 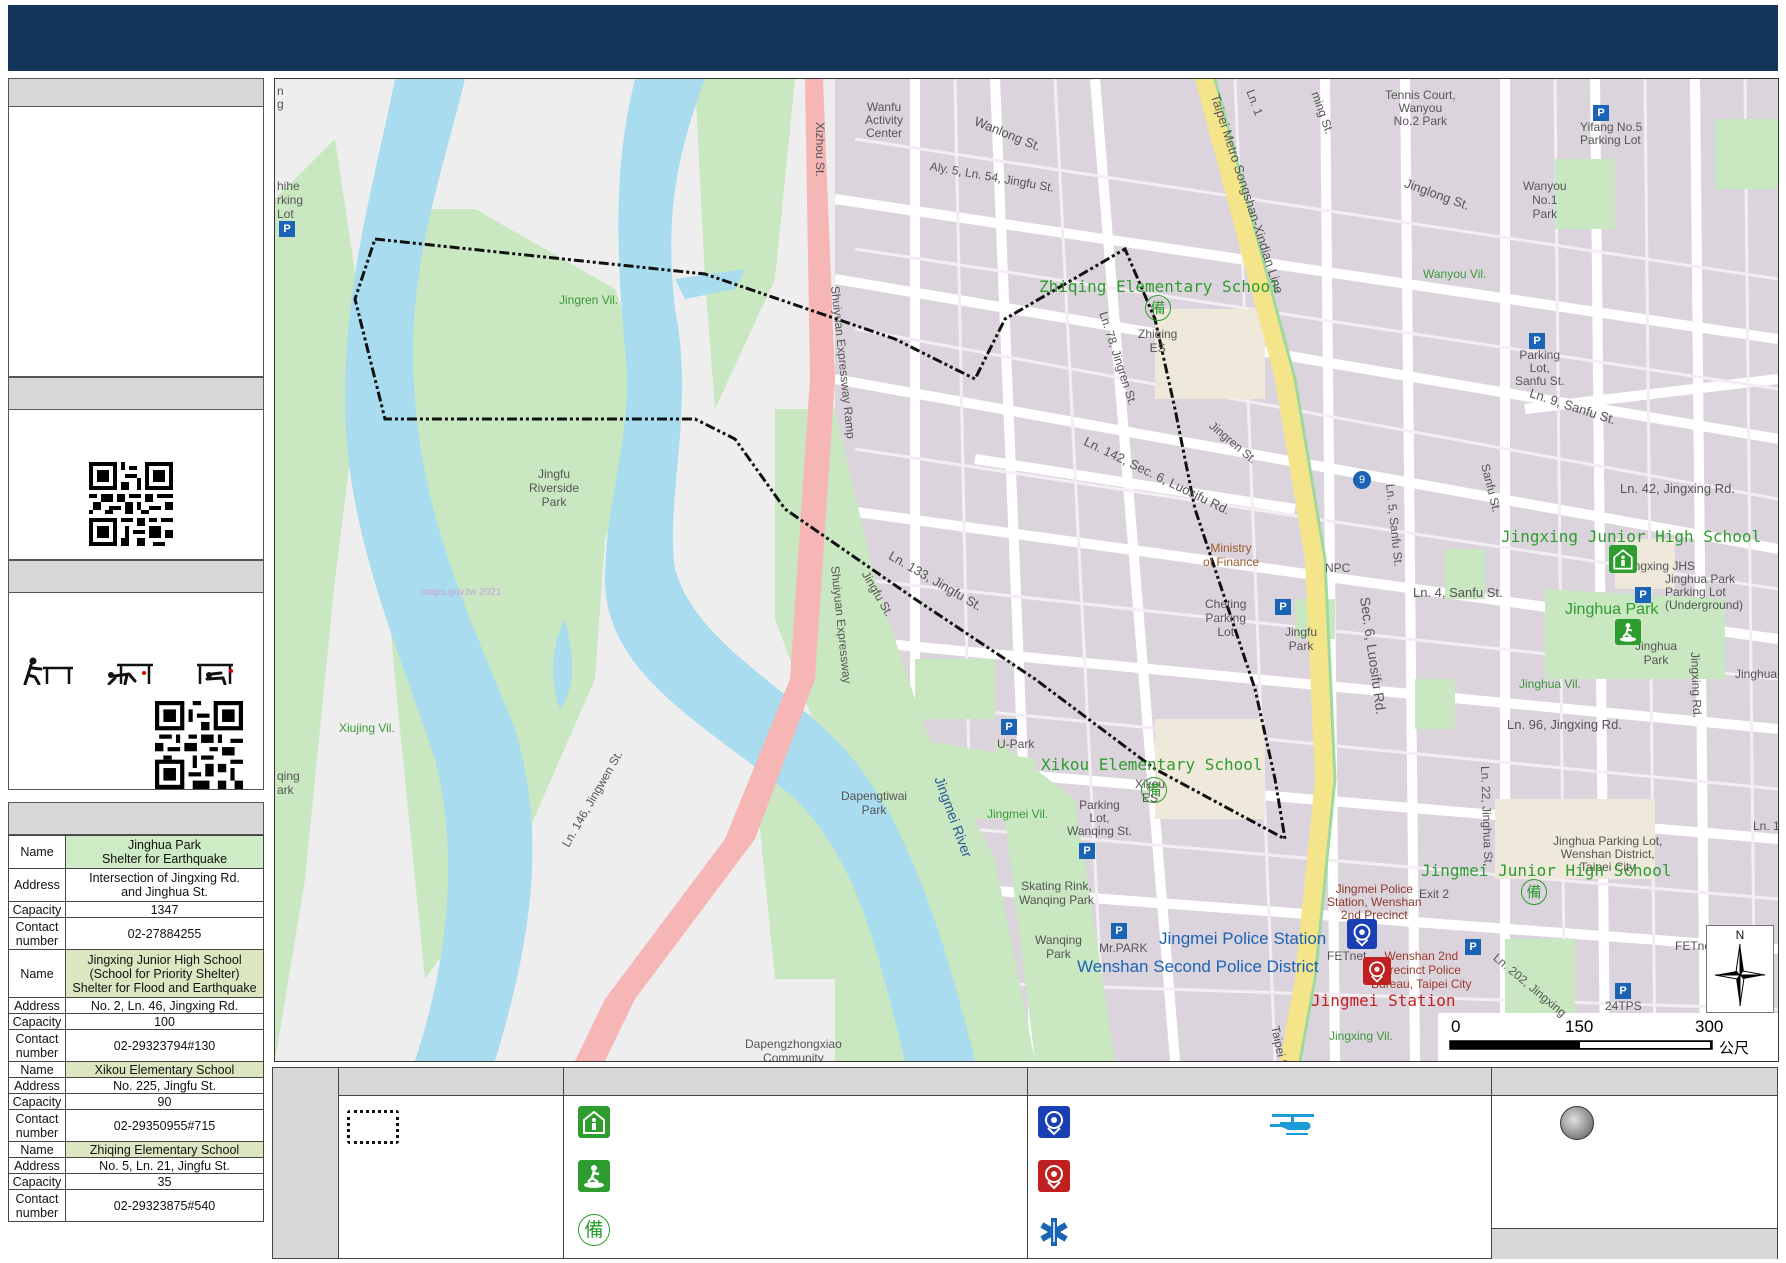 I want to click on scale-unit: 公尺, so click(x=1734, y=1048).